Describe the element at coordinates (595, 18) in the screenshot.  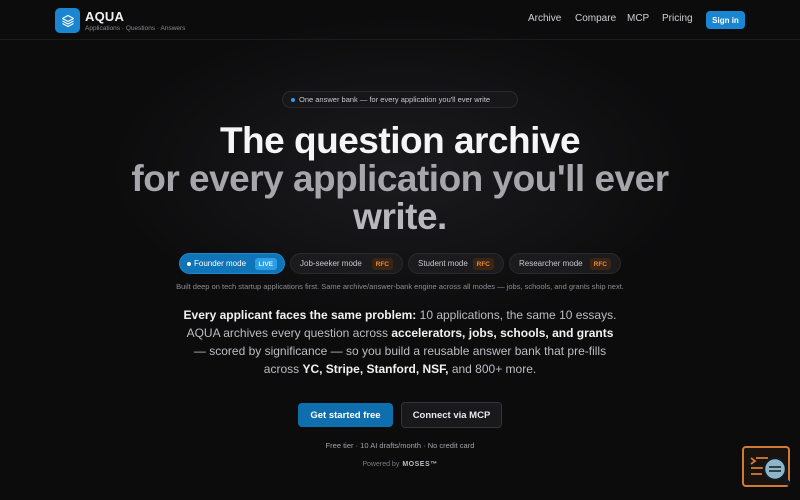
I see `nav-compare: Compare` at that location.